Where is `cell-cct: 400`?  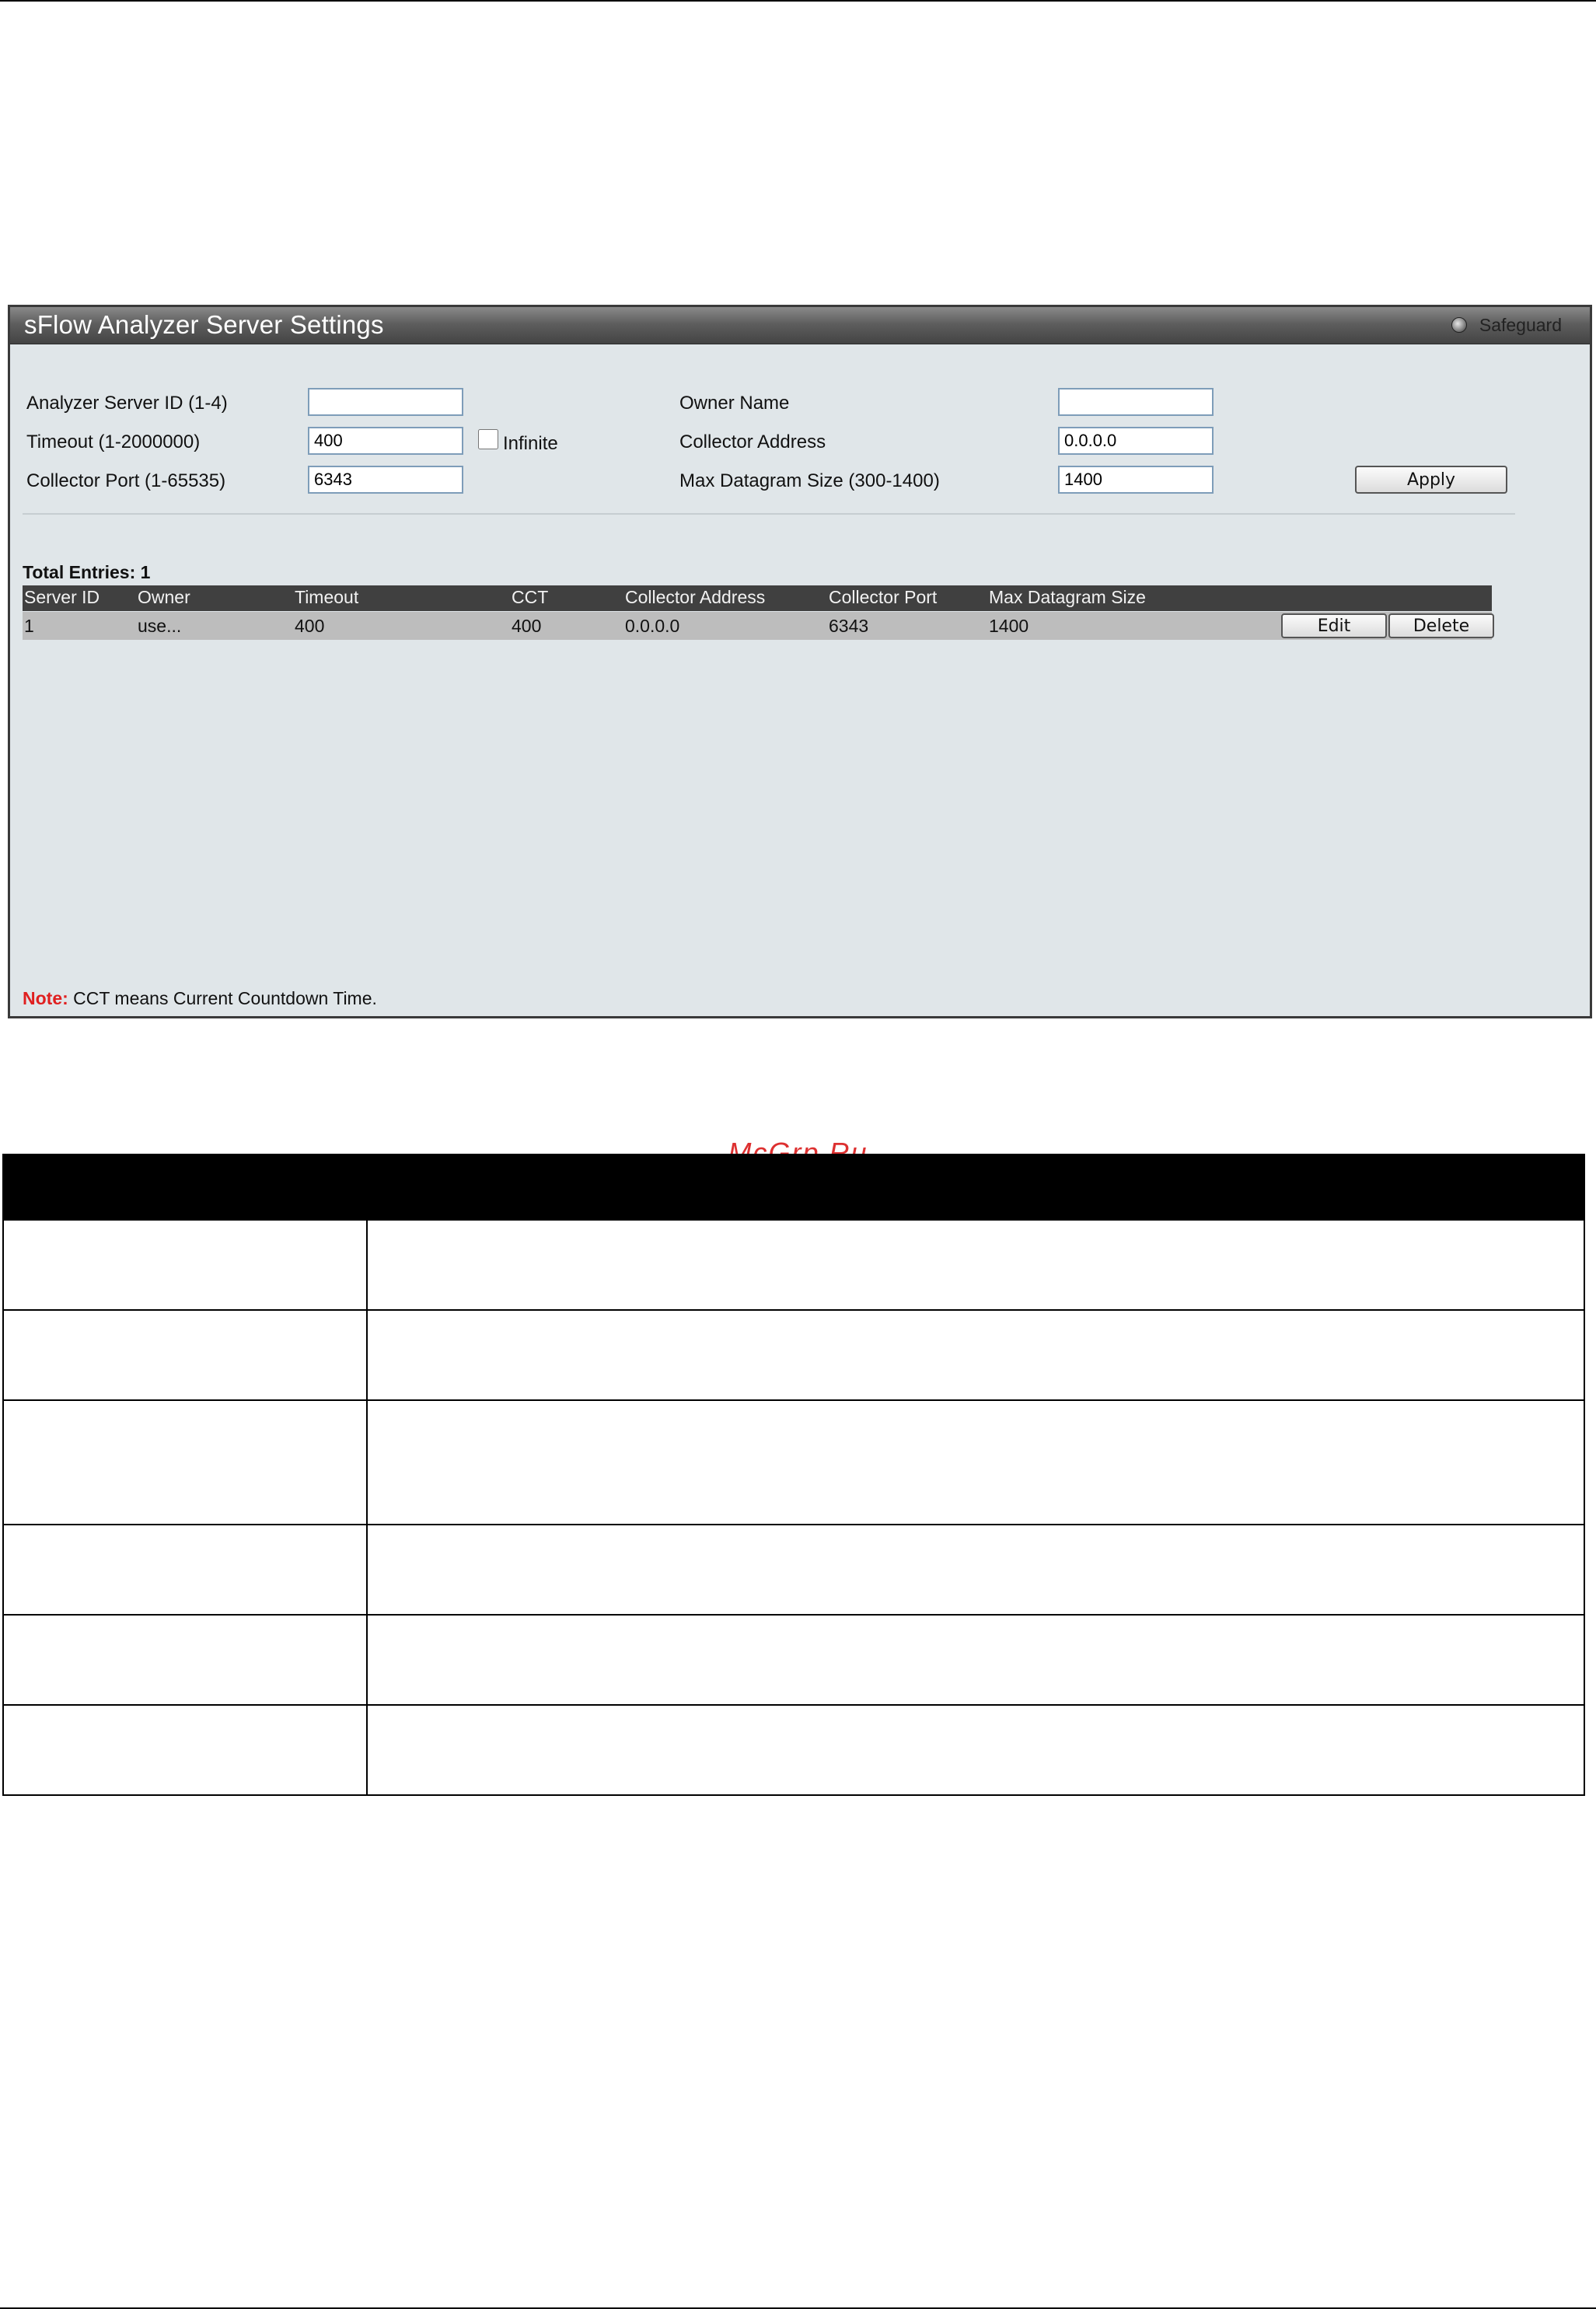 cell-cct: 400 is located at coordinates (527, 626).